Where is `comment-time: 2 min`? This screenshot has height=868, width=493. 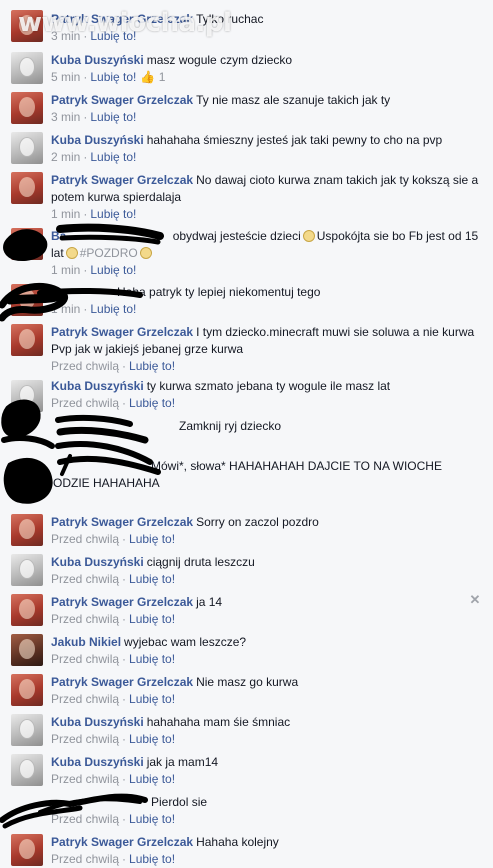
comment-time: 2 min is located at coordinates (65, 157).